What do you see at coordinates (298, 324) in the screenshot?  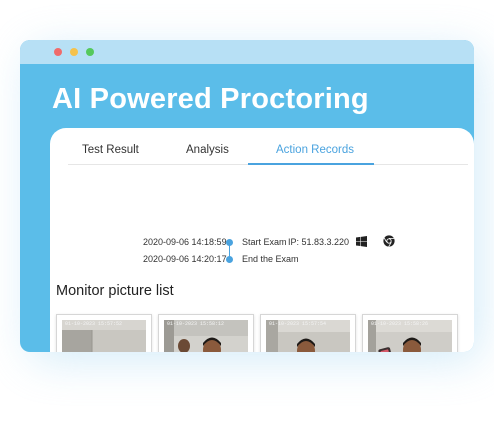 I see `picture-timestamp: 01-10-2023 15:57:54` at bounding box center [298, 324].